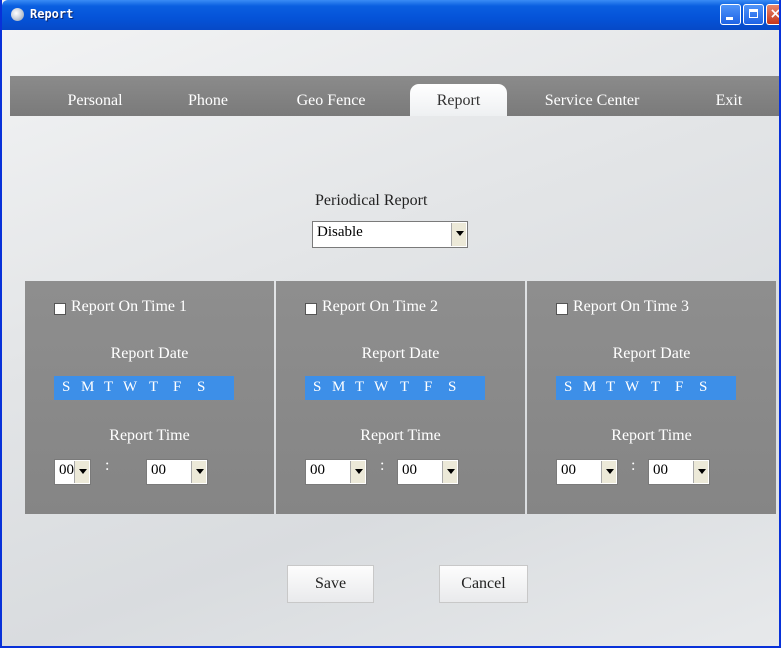 Image resolution: width=781 pixels, height=648 pixels. What do you see at coordinates (631, 306) in the screenshot?
I see `report-on-time-3-label: Report On Time 3` at bounding box center [631, 306].